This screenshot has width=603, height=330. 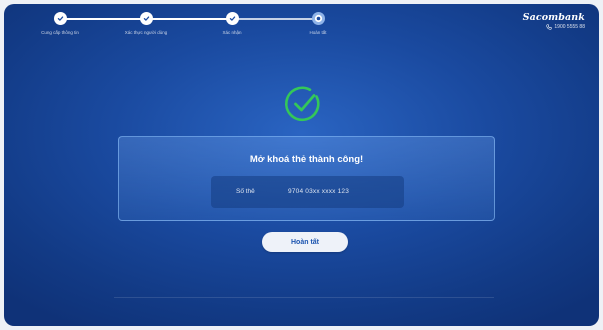 I want to click on brand-block: Sacombank 1900 5555 88, so click(x=554, y=21).